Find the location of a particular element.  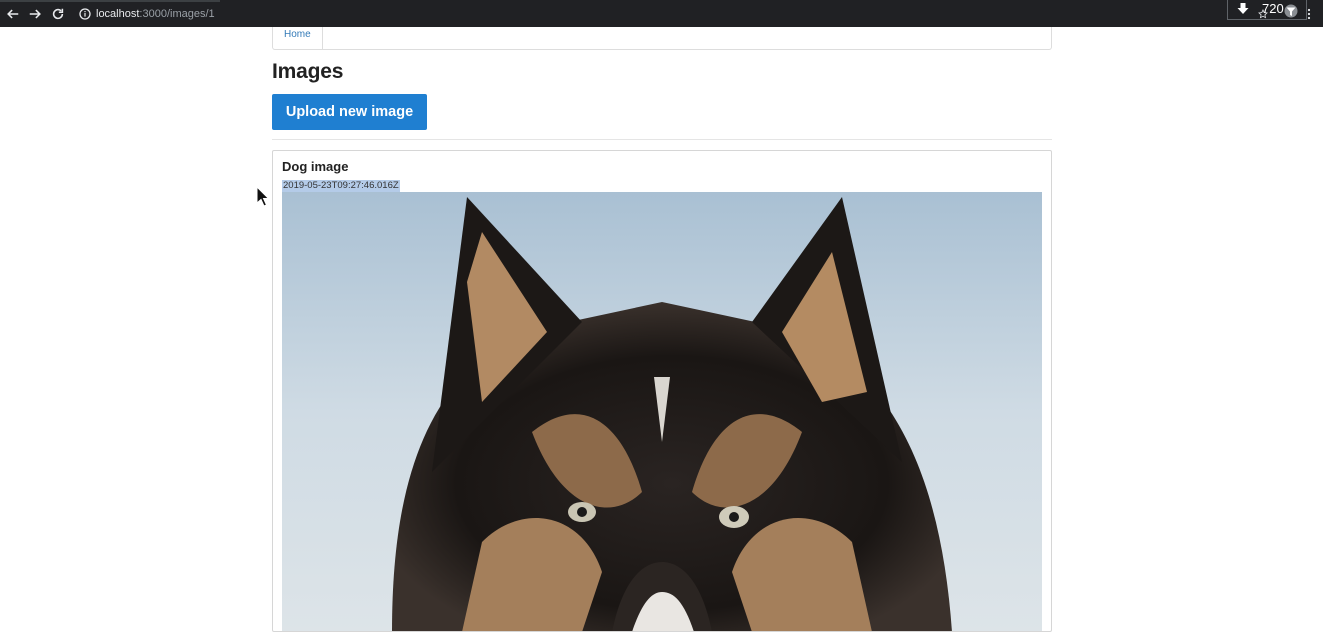

extension-label: 720 is located at coordinates (1273, 8).